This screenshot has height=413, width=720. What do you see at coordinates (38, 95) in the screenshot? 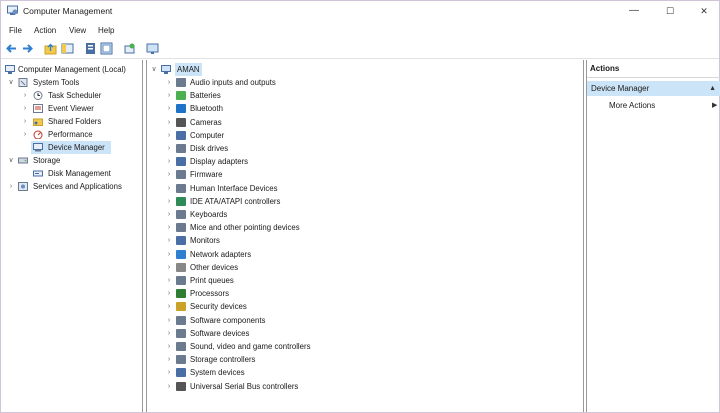
I see `clock-icon` at bounding box center [38, 95].